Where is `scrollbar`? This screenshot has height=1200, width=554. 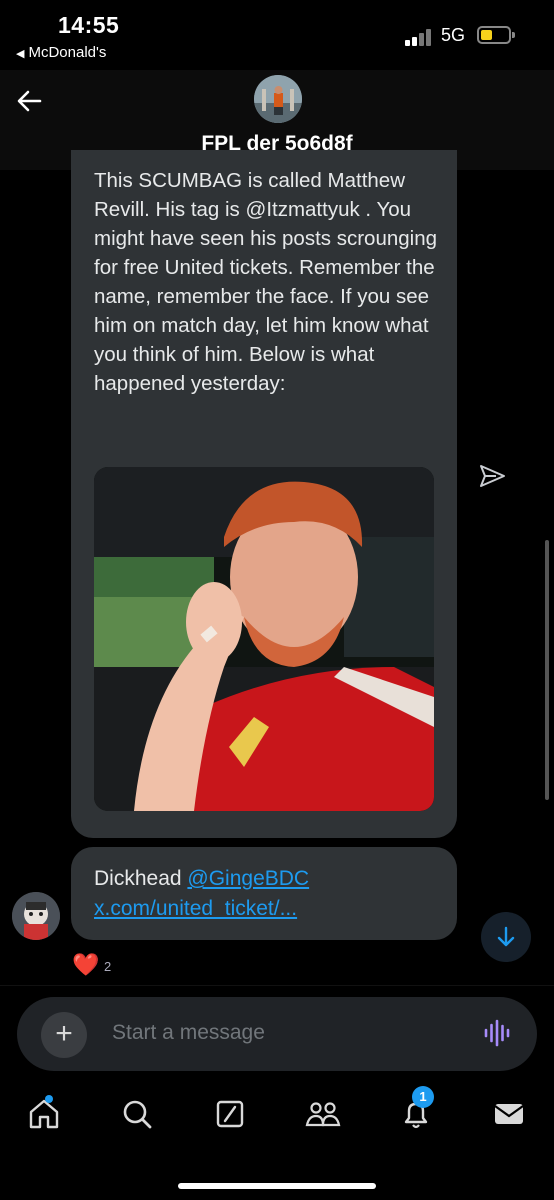
scrollbar is located at coordinates (547, 670).